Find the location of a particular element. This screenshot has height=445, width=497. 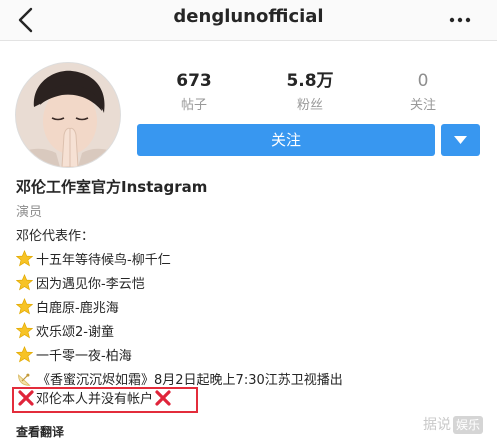

caret-down-icon is located at coordinates (460, 140).